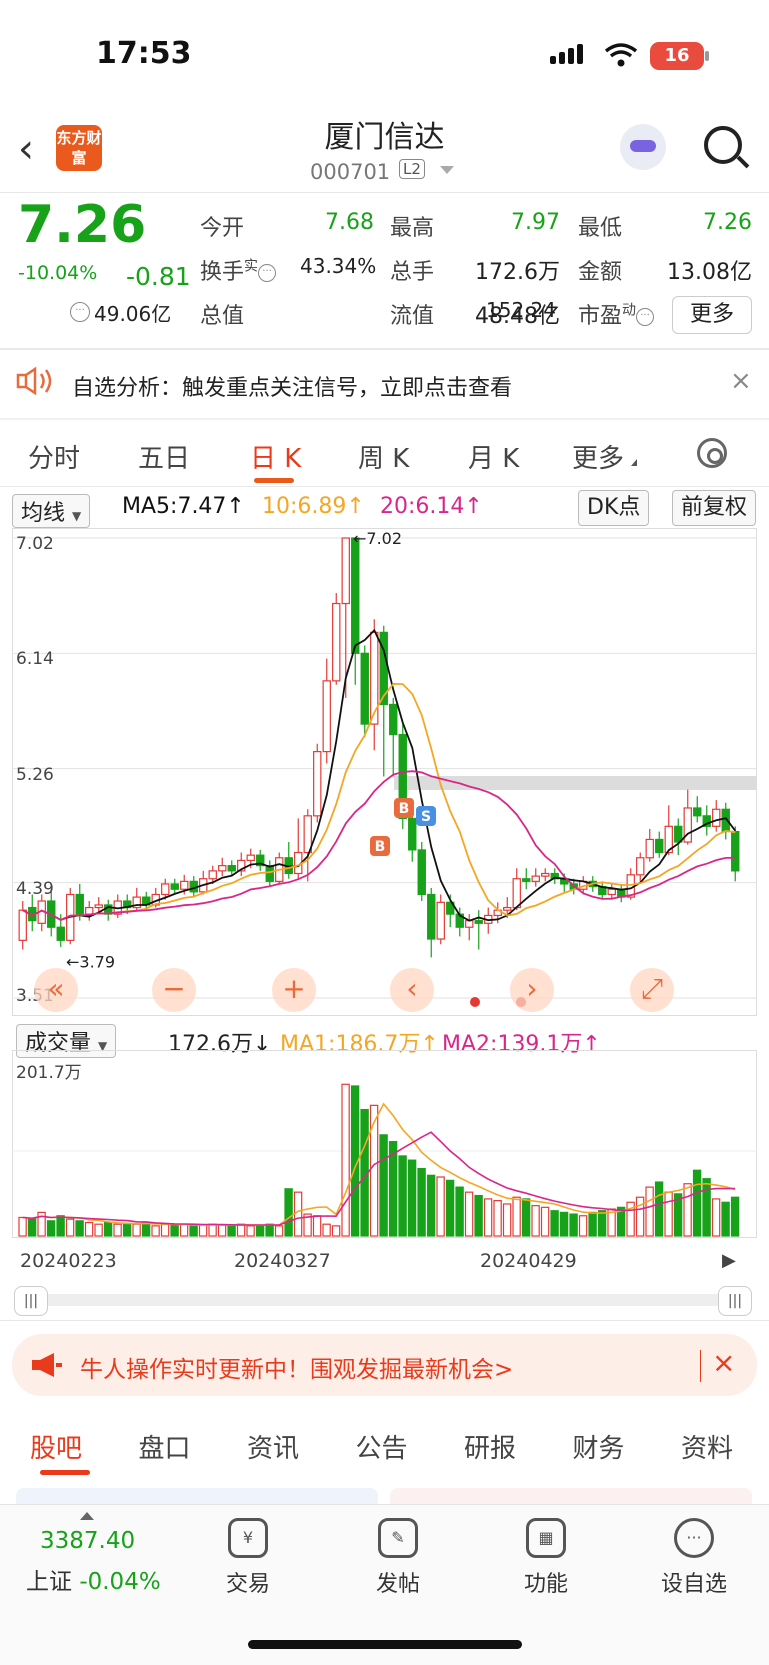 The image size is (769, 1665). I want to click on chart-control-5: ⤢, so click(652, 990).